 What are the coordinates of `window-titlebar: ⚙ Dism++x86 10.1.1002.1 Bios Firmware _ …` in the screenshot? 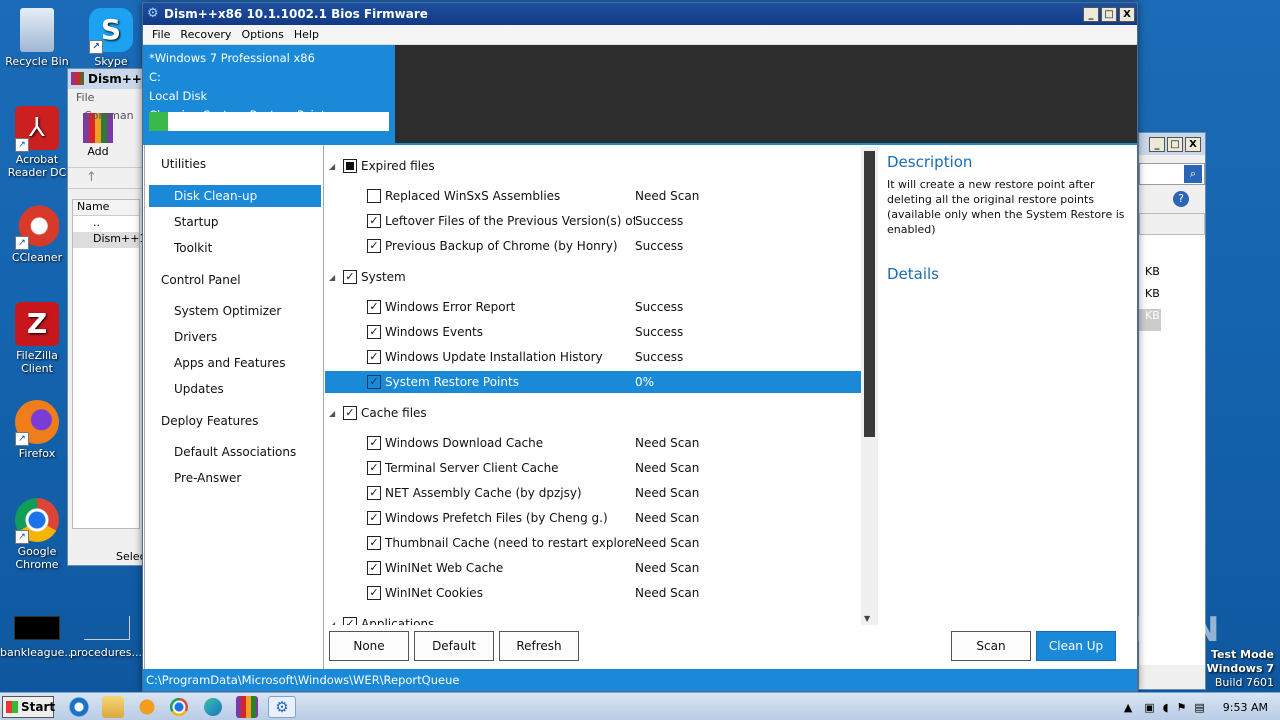 It's located at (640, 14).